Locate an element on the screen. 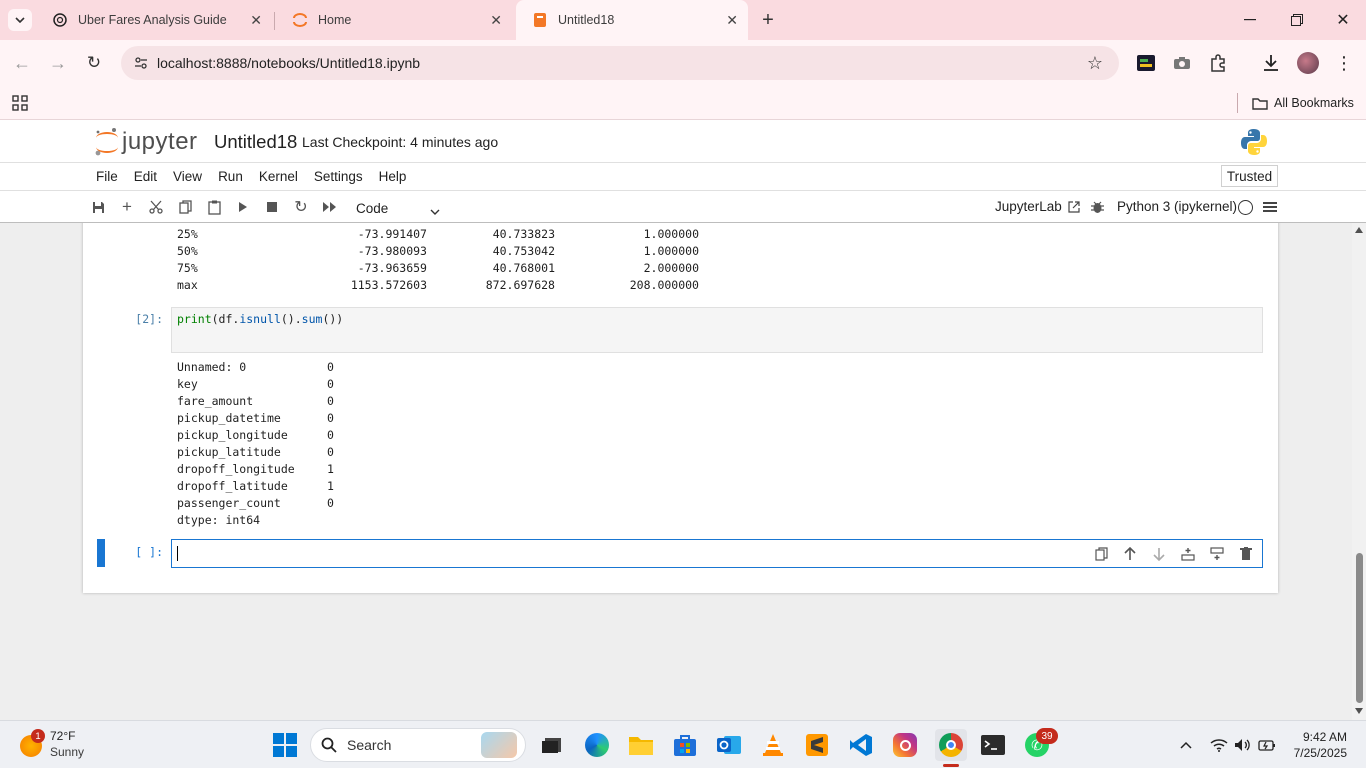  scroll-up-icon is located at coordinates (1359, 230).